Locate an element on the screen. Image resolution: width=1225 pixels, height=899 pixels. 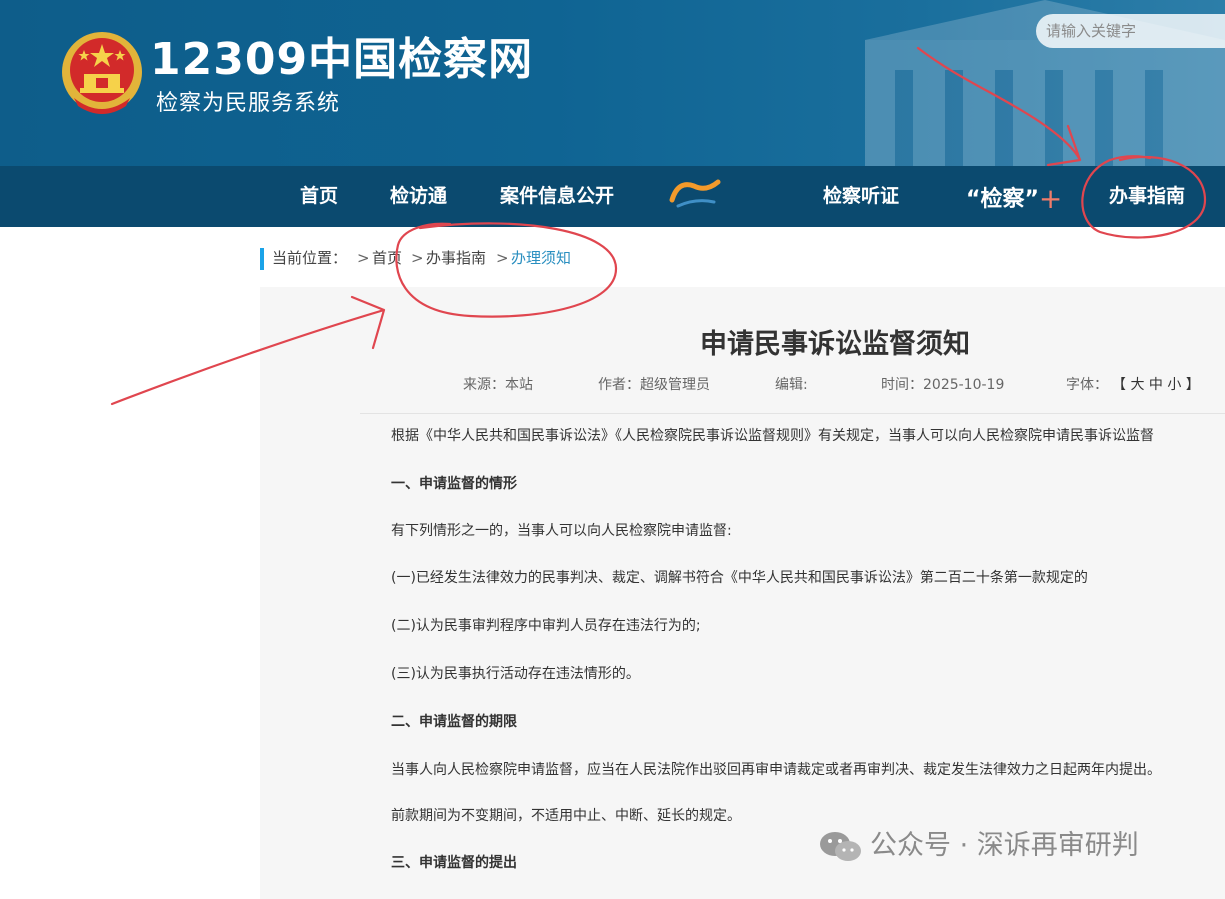
article-paragraph: 前款期间为不变期间，不适用中止、中断、延长的规定。 is located at coordinates (566, 816).